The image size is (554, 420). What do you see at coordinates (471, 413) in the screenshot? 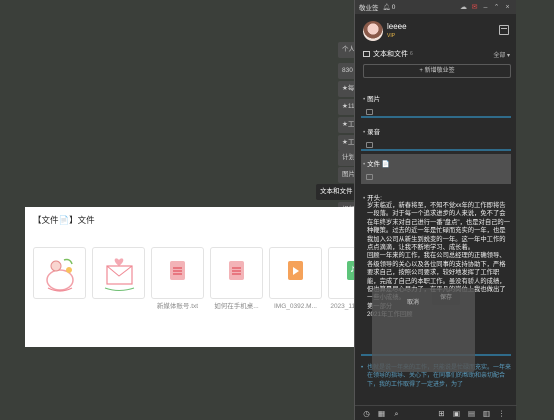
I see `layout-icon: ▤` at bounding box center [471, 413].